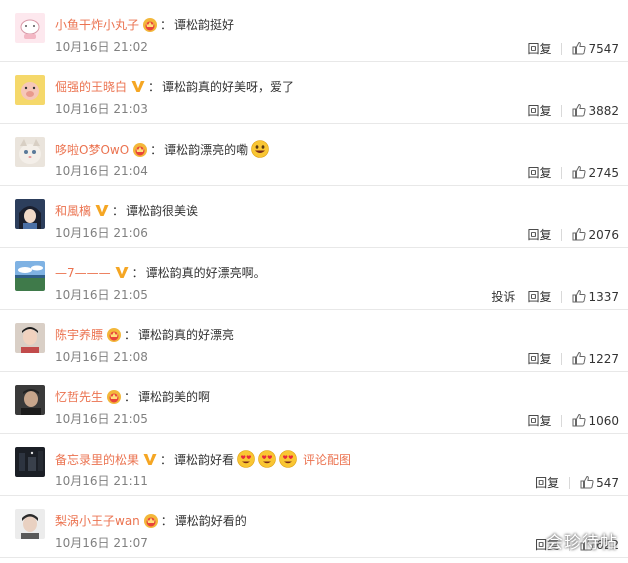  Describe the element at coordinates (603, 173) in the screenshot. I see `like-count: 2745` at that location.